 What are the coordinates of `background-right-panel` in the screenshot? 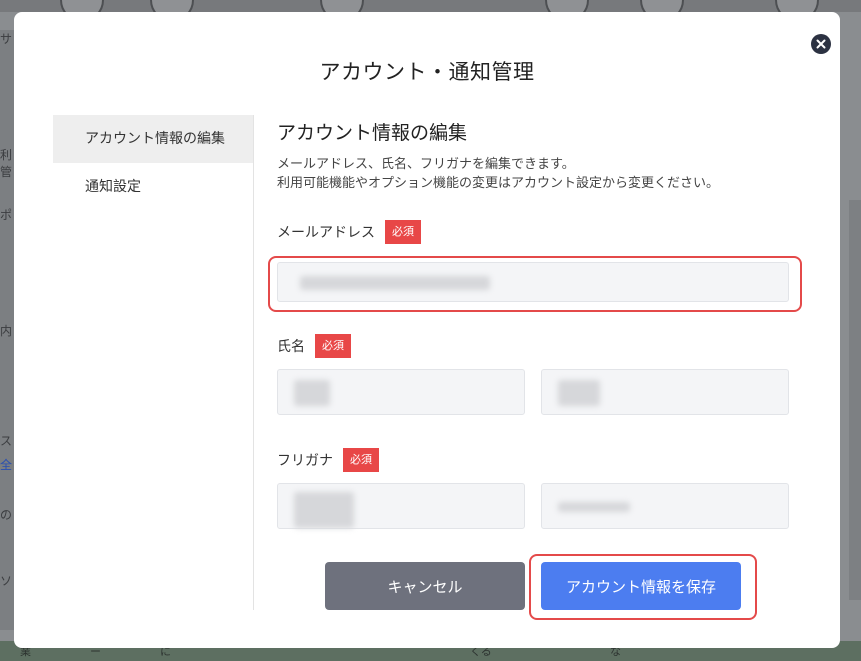 It's located at (855, 400).